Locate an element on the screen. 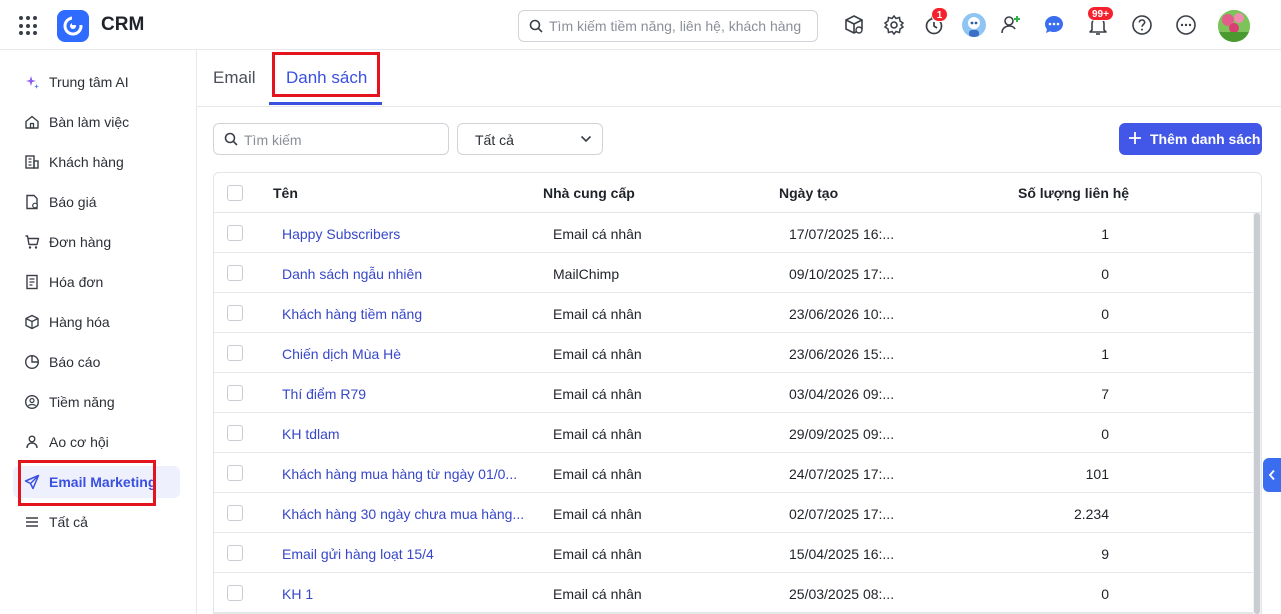 The height and width of the screenshot is (614, 1281). gear-icon is located at coordinates (894, 25).